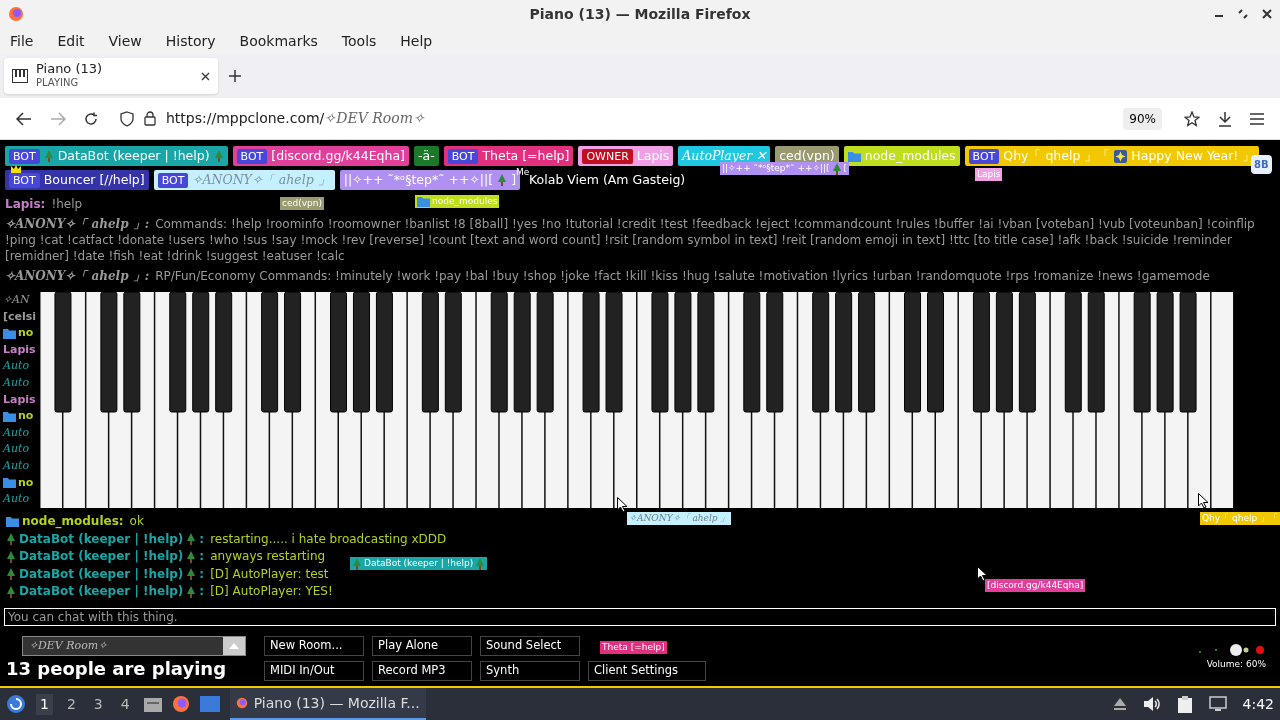 The width and height of the screenshot is (1280, 720). What do you see at coordinates (607, 180) in the screenshot?
I see `name-text: Kolab Viem (Am Gasteig)` at bounding box center [607, 180].